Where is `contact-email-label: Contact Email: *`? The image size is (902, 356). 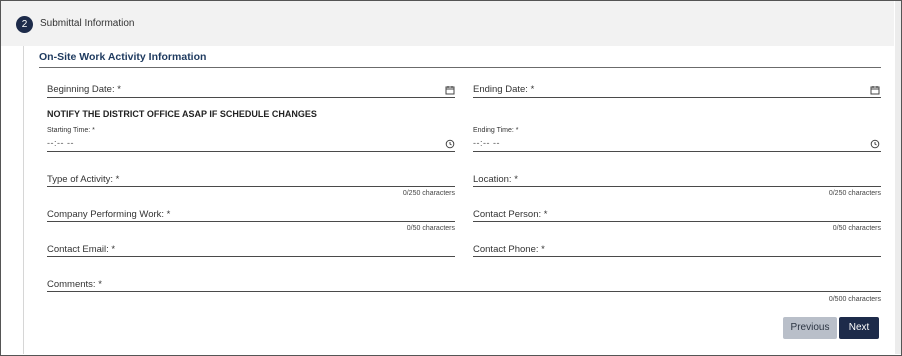
contact-email-label: Contact Email: * is located at coordinates (81, 249).